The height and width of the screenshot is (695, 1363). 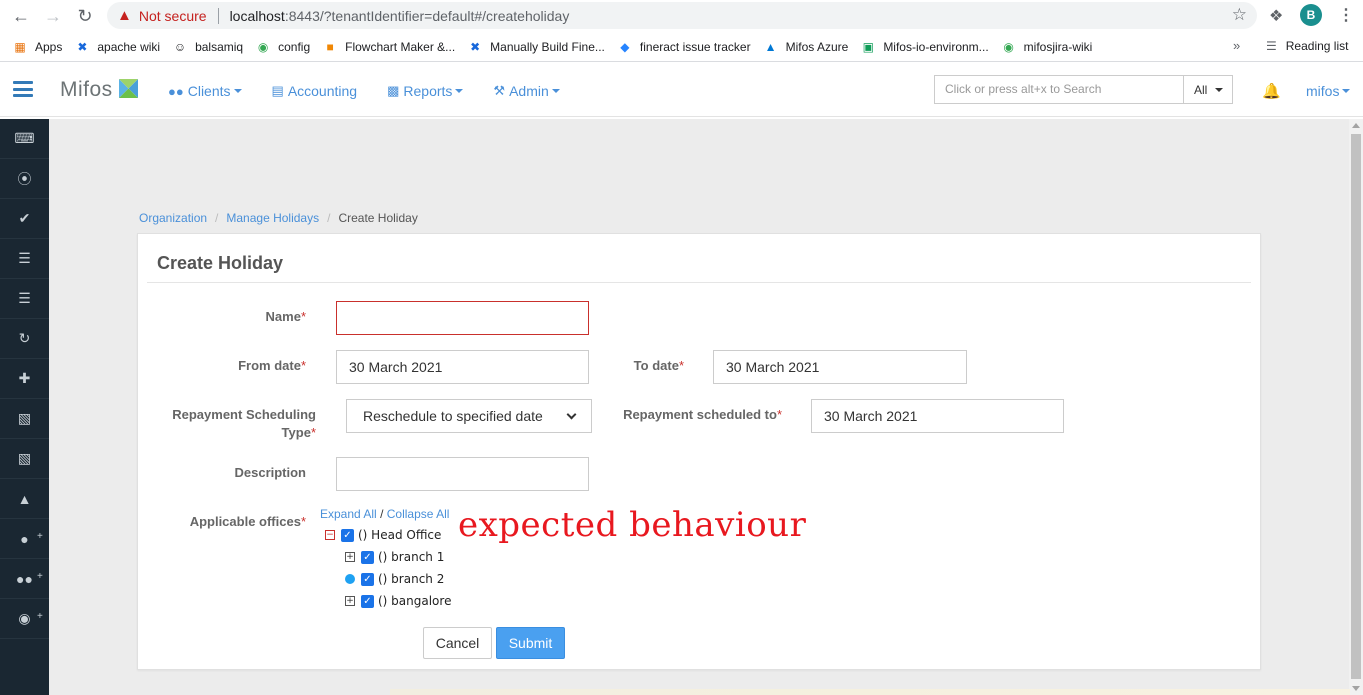 I want to click on list-alt-icon: ☰, so click(x=24, y=299).